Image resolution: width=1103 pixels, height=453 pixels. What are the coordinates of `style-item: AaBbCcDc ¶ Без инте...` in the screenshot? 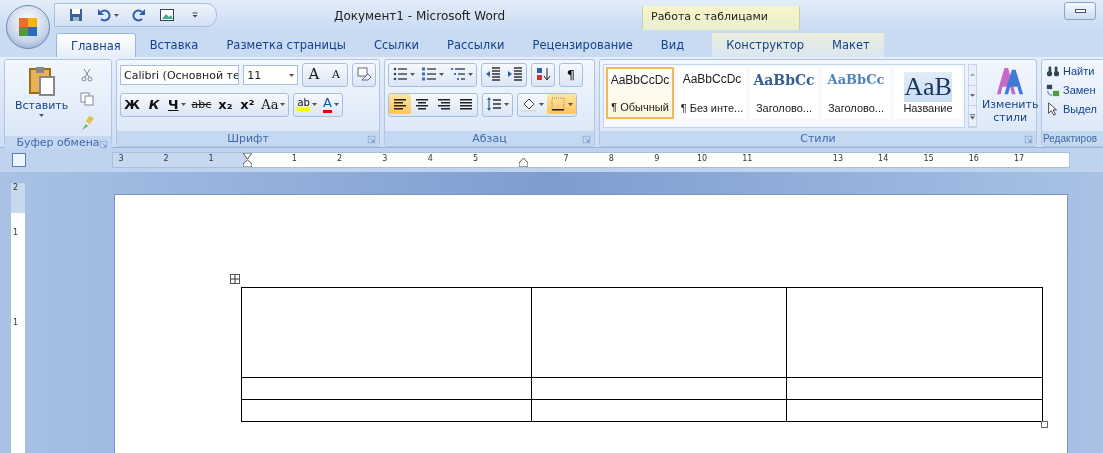 It's located at (712, 93).